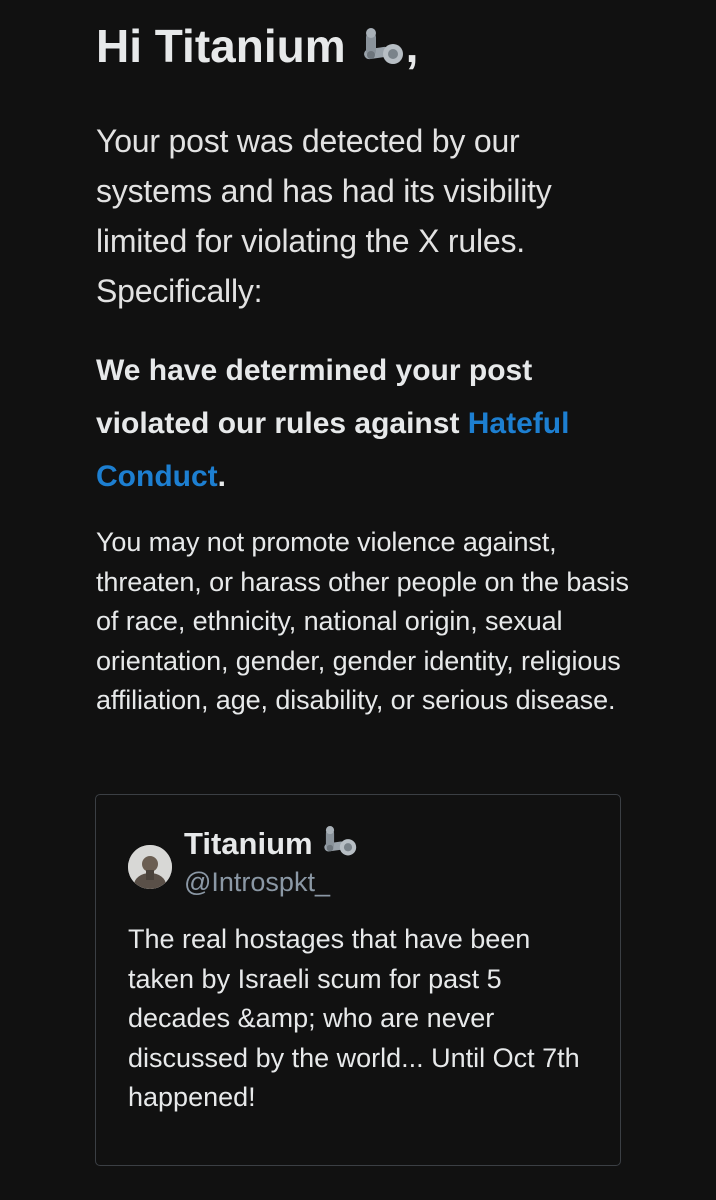  I want to click on author-display-name: Titanium, so click(270, 844).